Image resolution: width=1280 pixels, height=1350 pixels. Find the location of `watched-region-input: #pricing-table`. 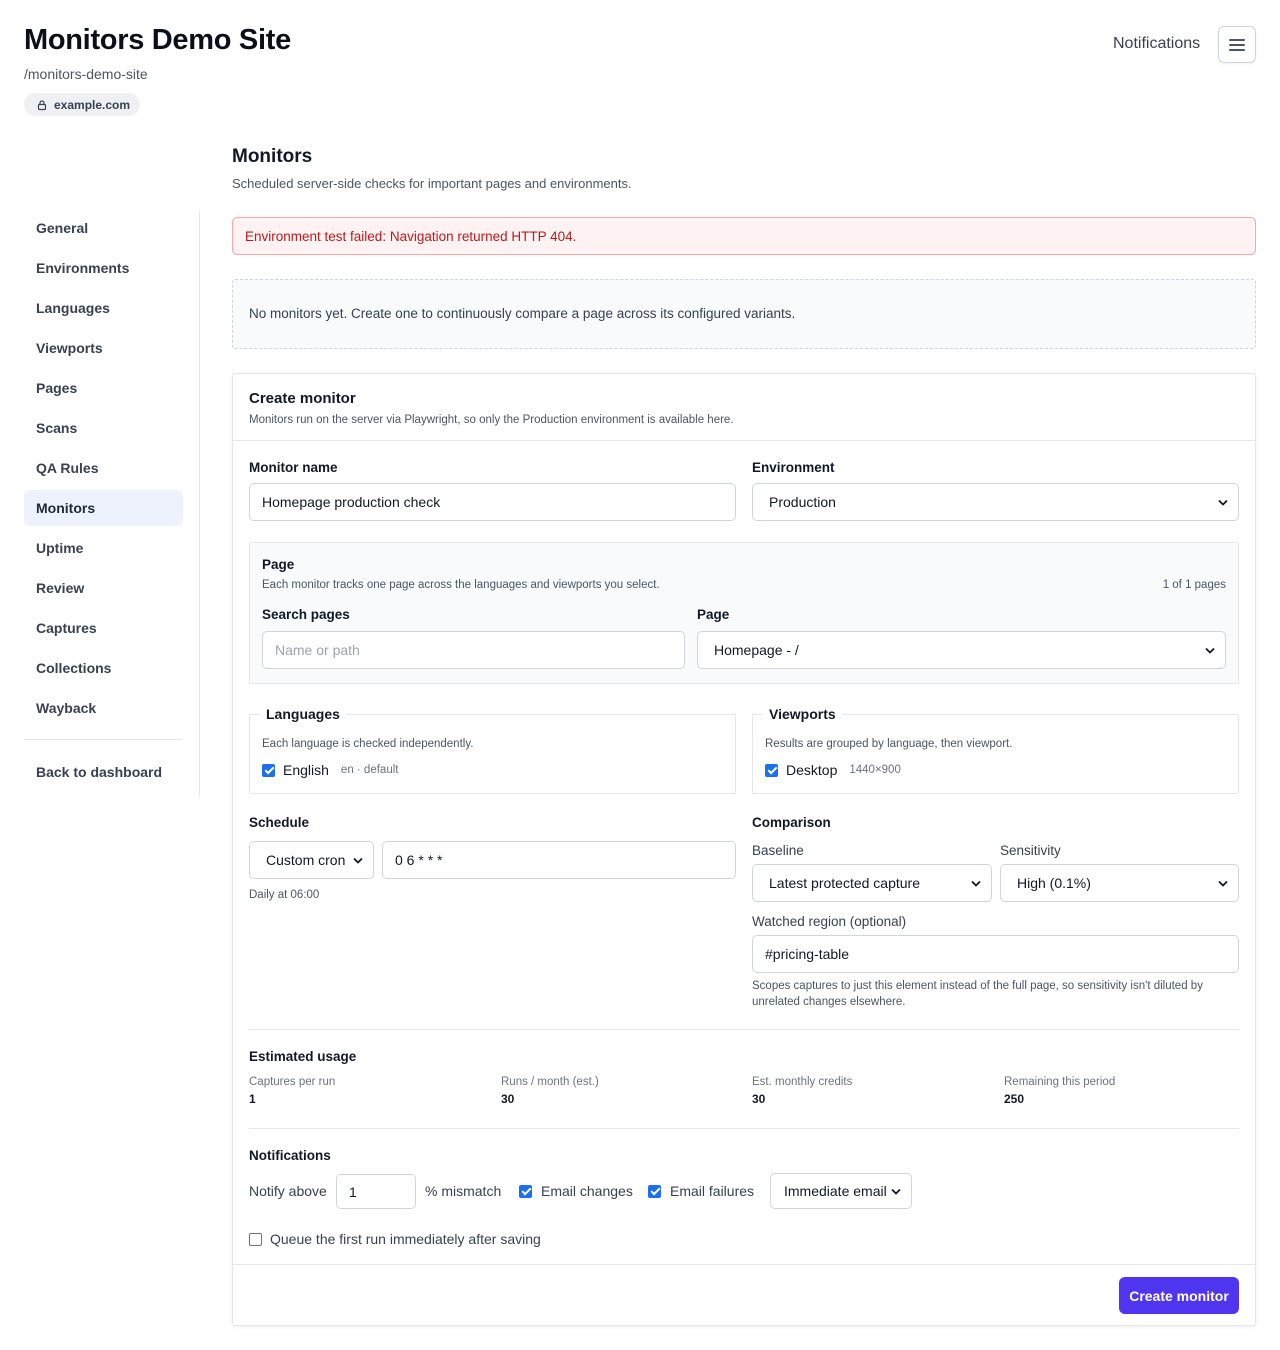

watched-region-input: #pricing-table is located at coordinates (995, 954).